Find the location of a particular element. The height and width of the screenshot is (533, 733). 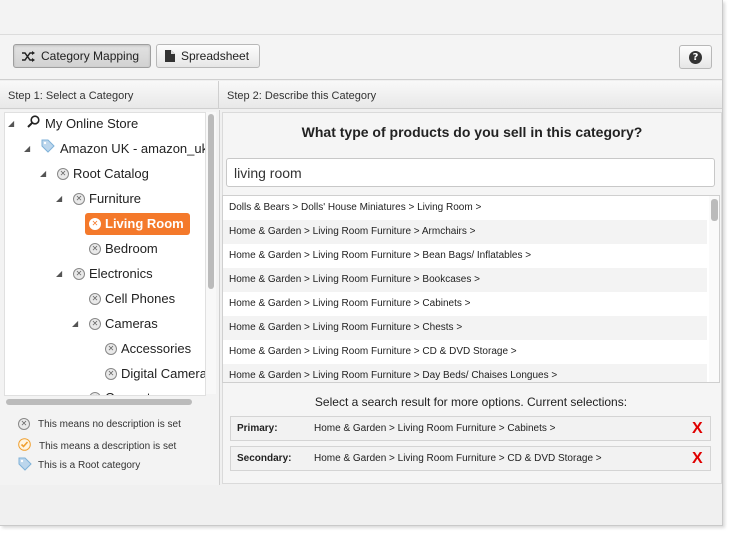

tree-node-label: Cameras is located at coordinates (131, 323).